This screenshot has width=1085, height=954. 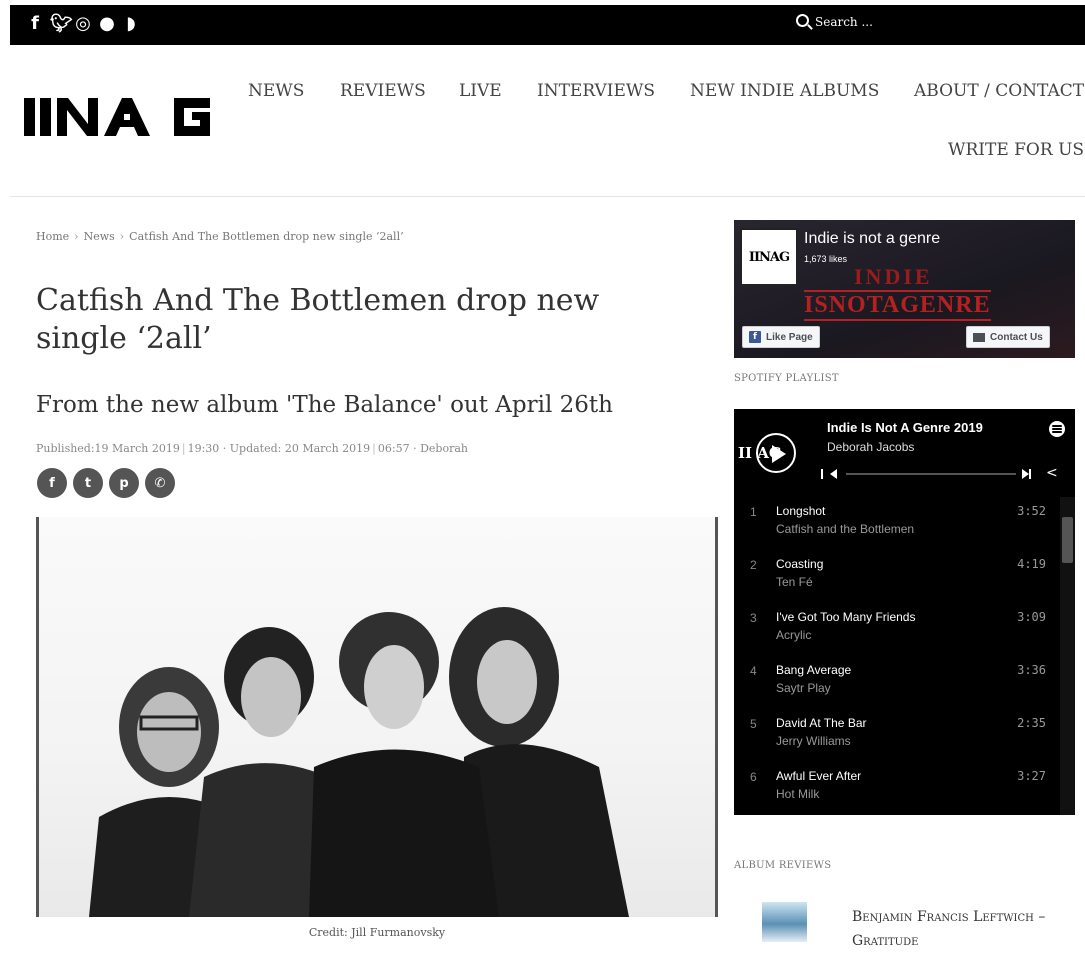 I want to click on twitter-icon: t, so click(x=88, y=483).